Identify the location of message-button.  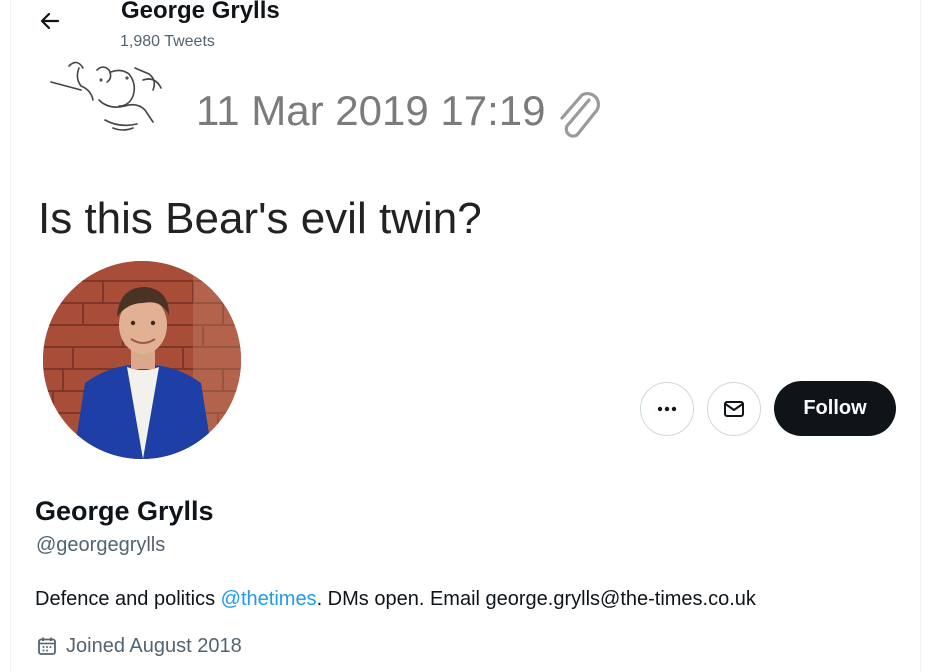
(734, 409).